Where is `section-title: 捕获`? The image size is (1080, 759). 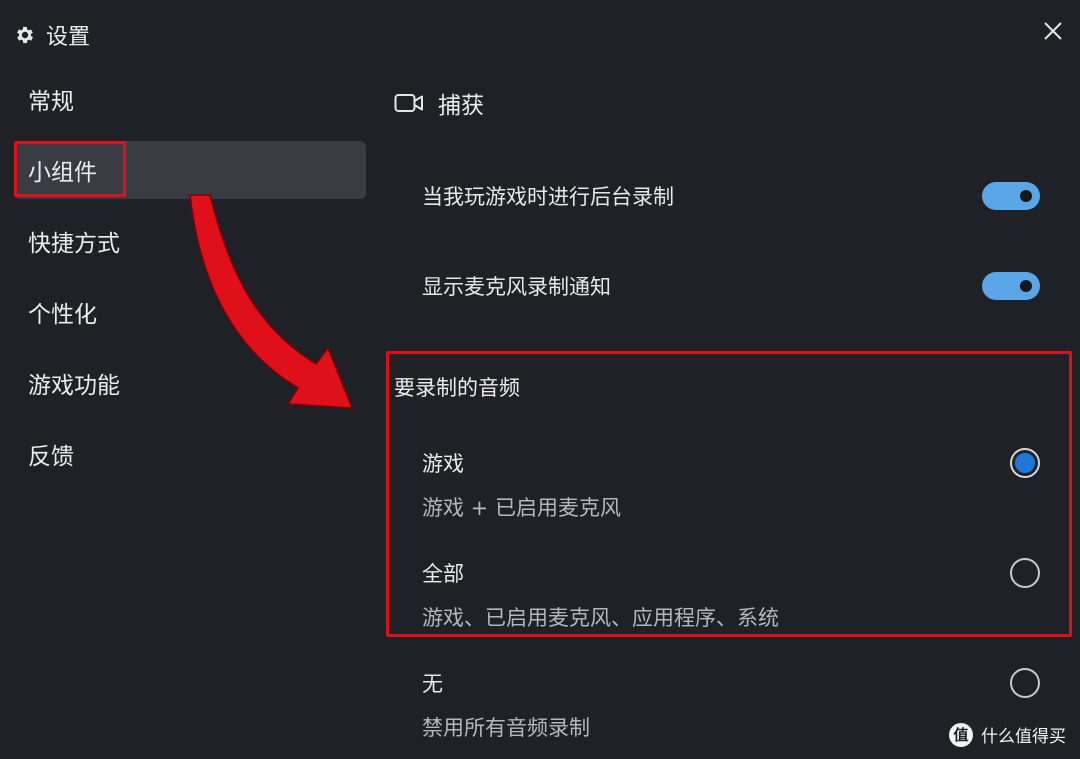
section-title: 捕获 is located at coordinates (461, 106).